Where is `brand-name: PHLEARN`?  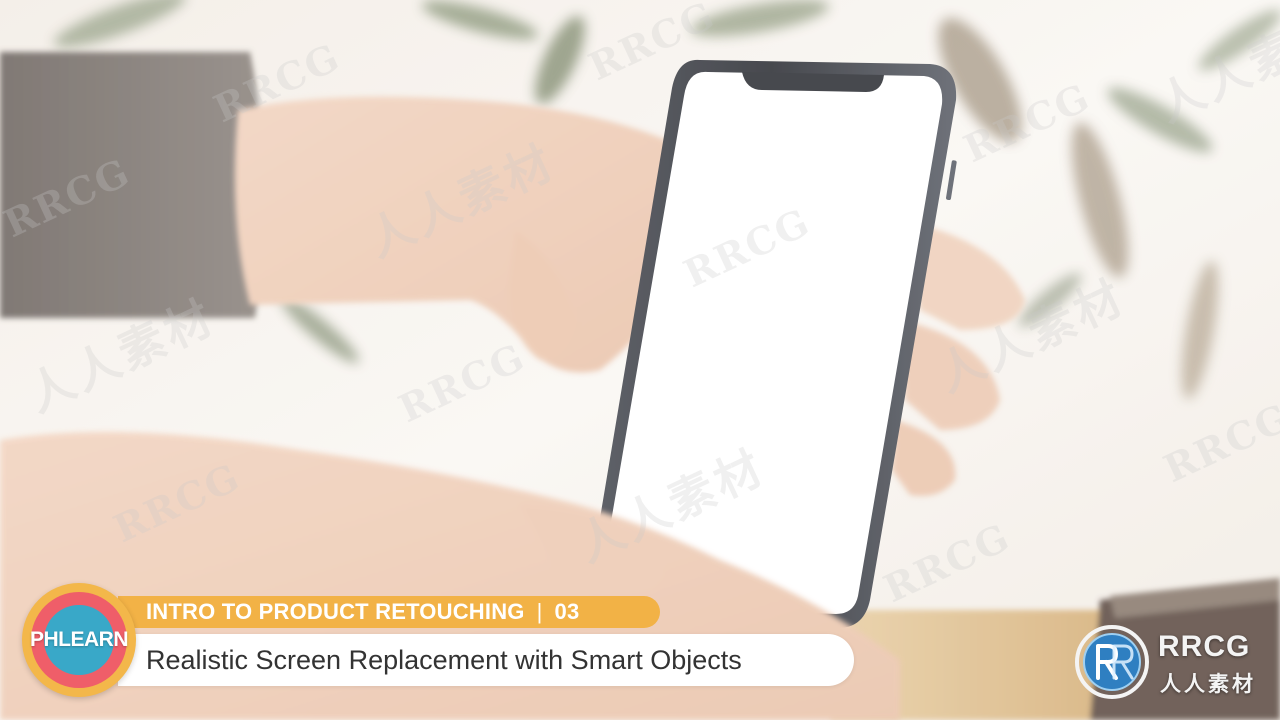
brand-name: PHLEARN is located at coordinates (79, 639).